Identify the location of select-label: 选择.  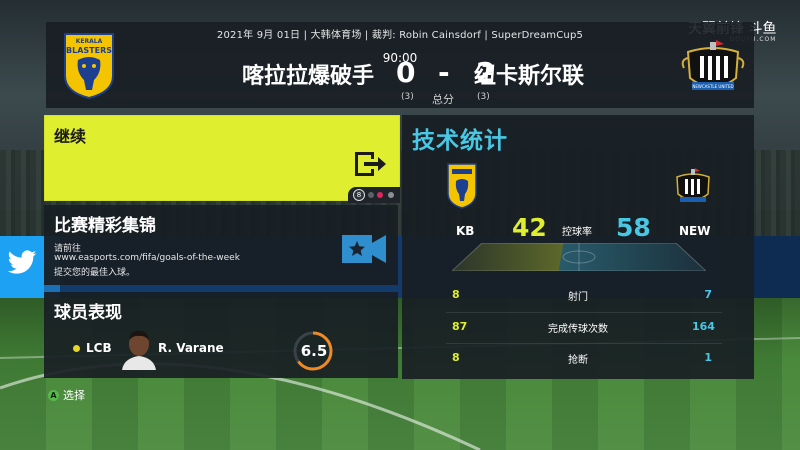
(74, 395).